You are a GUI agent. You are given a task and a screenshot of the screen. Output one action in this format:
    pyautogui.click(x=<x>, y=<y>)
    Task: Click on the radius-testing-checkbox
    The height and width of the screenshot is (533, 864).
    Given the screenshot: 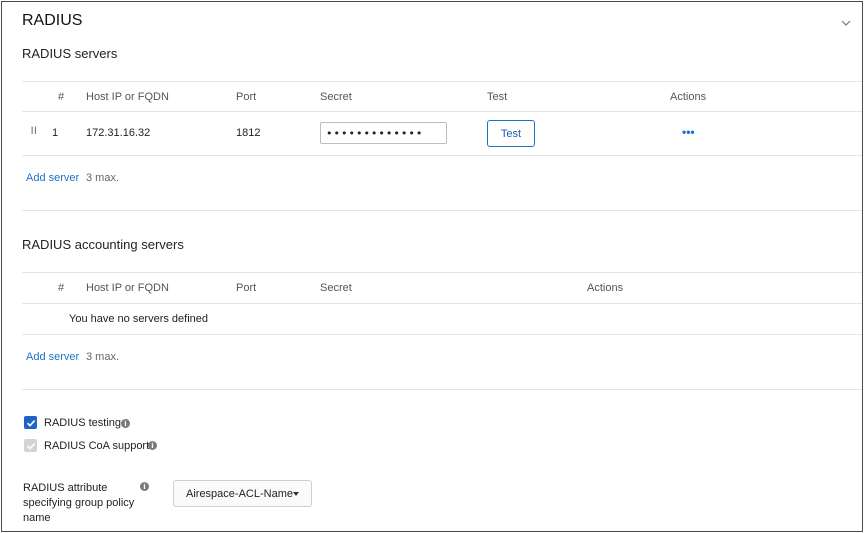 What is the action you would take?
    pyautogui.click(x=30, y=422)
    